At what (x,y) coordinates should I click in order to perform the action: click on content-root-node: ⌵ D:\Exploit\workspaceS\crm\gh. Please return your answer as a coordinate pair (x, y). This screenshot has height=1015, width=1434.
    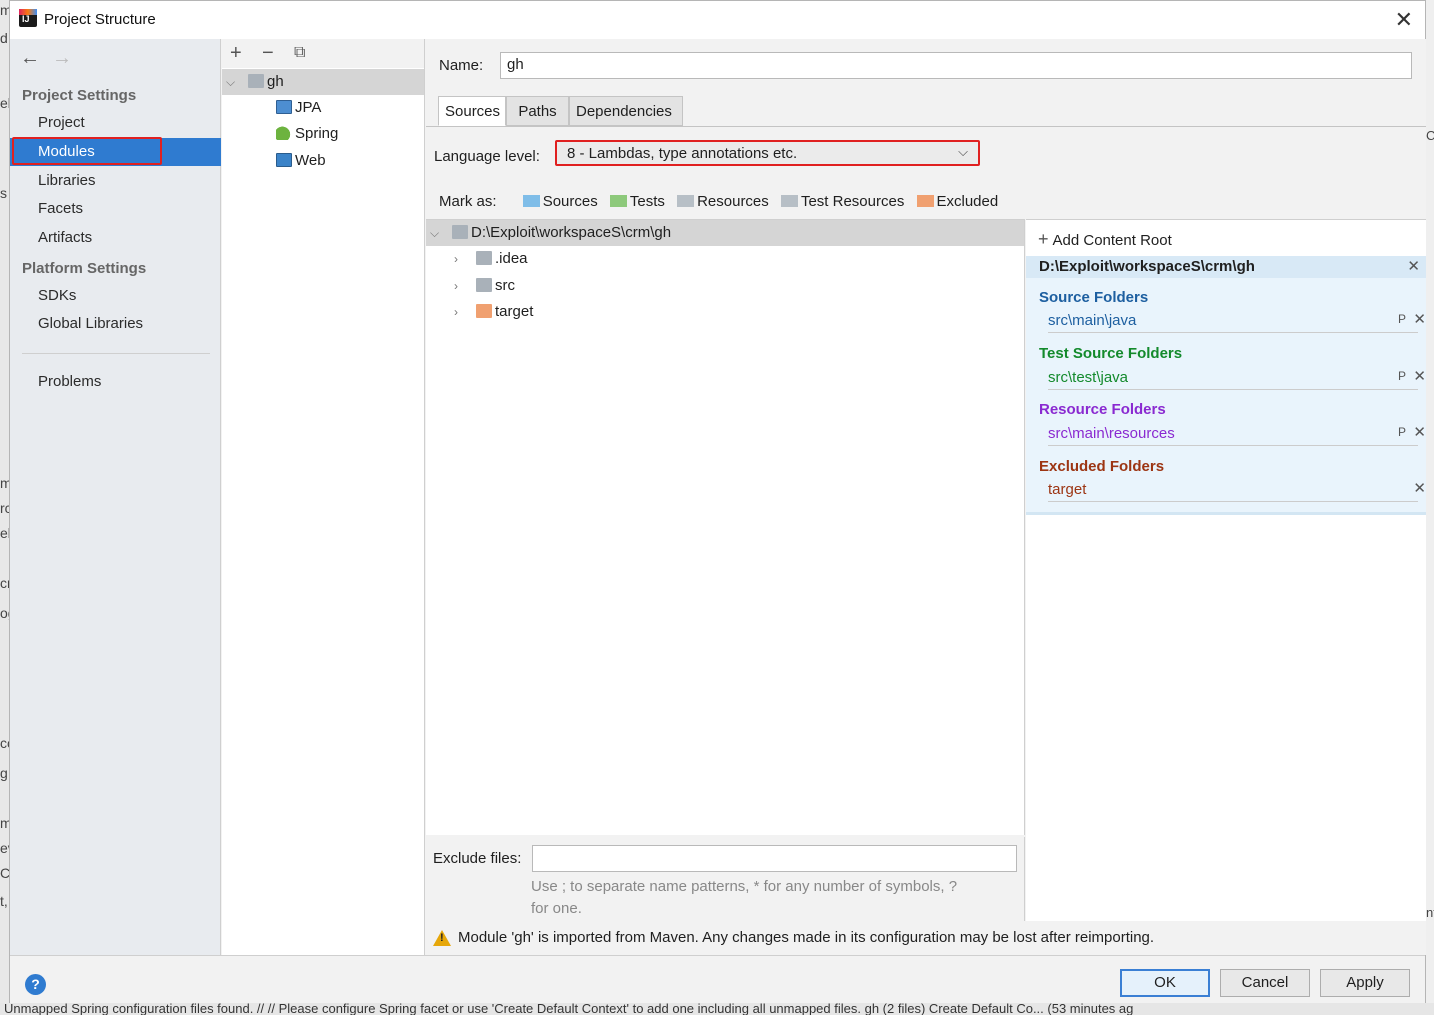
    Looking at the image, I should click on (725, 233).